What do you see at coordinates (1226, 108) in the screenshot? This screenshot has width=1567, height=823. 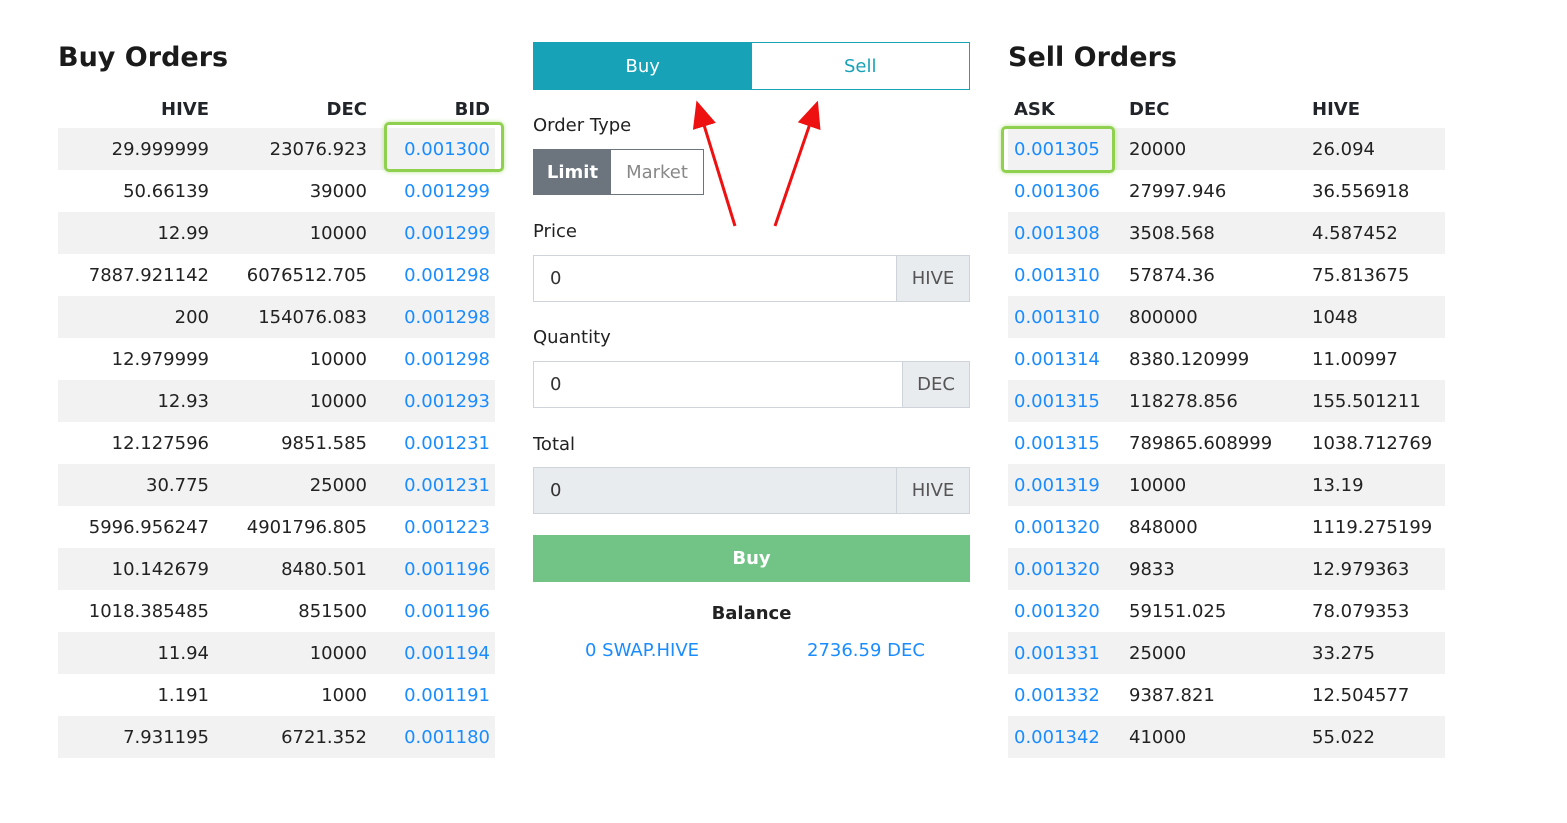 I see `sell-orders-header-row: ASK DEC HIVE` at bounding box center [1226, 108].